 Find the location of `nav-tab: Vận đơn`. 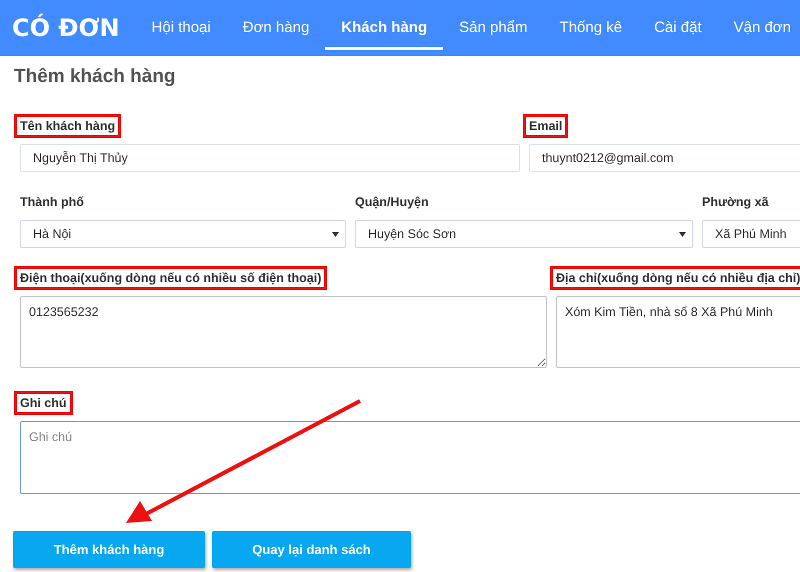

nav-tab: Vận đơn is located at coordinates (759, 28).